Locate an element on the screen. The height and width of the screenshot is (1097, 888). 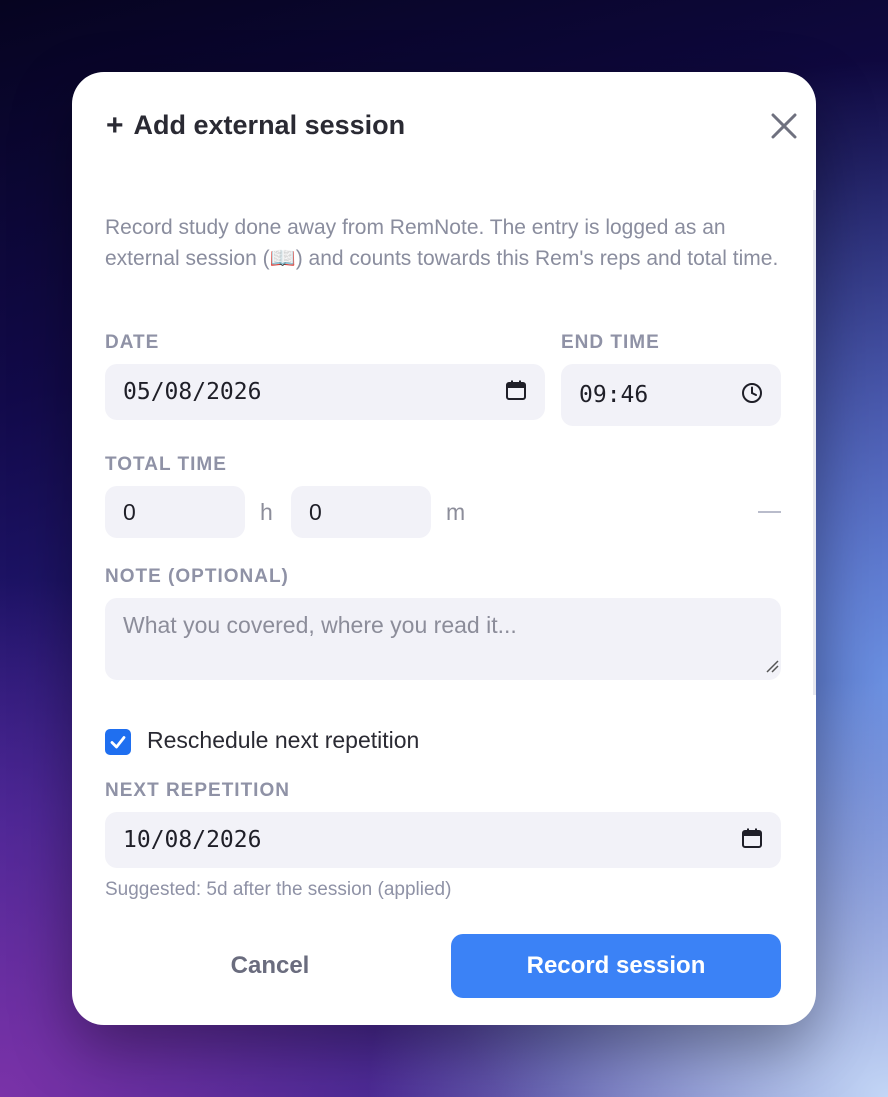
minutes-input: 0 is located at coordinates (361, 512).